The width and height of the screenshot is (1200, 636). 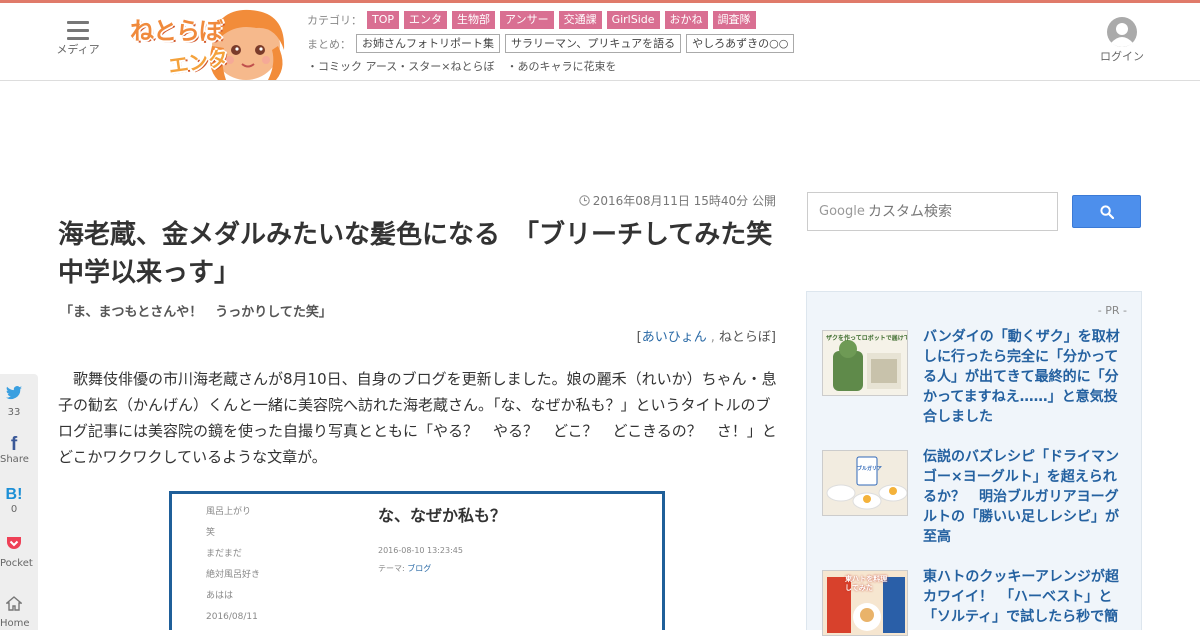 I want to click on home-icon, so click(x=14, y=607).